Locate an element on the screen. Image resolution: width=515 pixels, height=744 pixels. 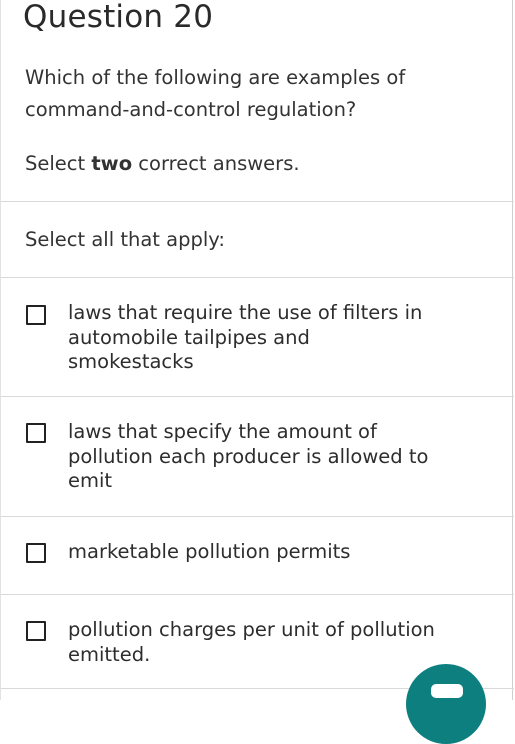
select-all-label: Select all that apply: is located at coordinates (125, 239).